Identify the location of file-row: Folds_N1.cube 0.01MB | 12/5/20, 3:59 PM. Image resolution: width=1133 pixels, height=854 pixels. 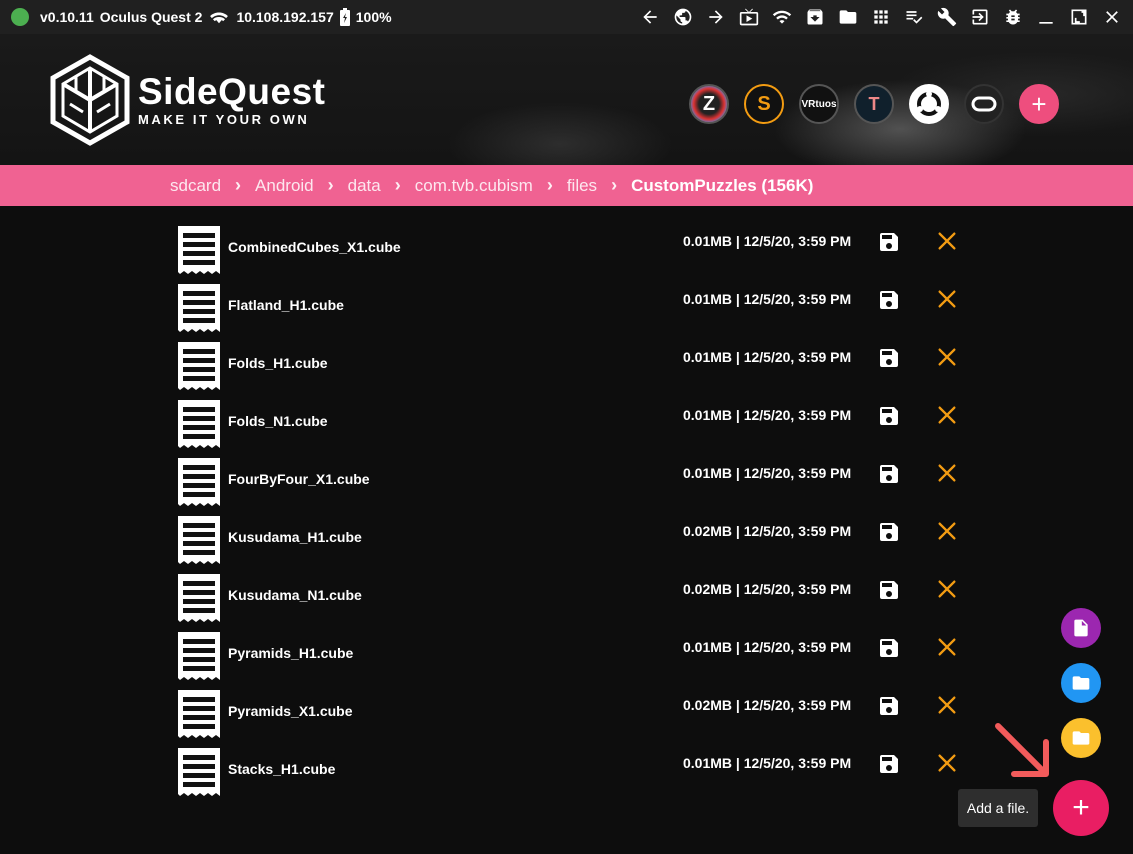
(576, 423).